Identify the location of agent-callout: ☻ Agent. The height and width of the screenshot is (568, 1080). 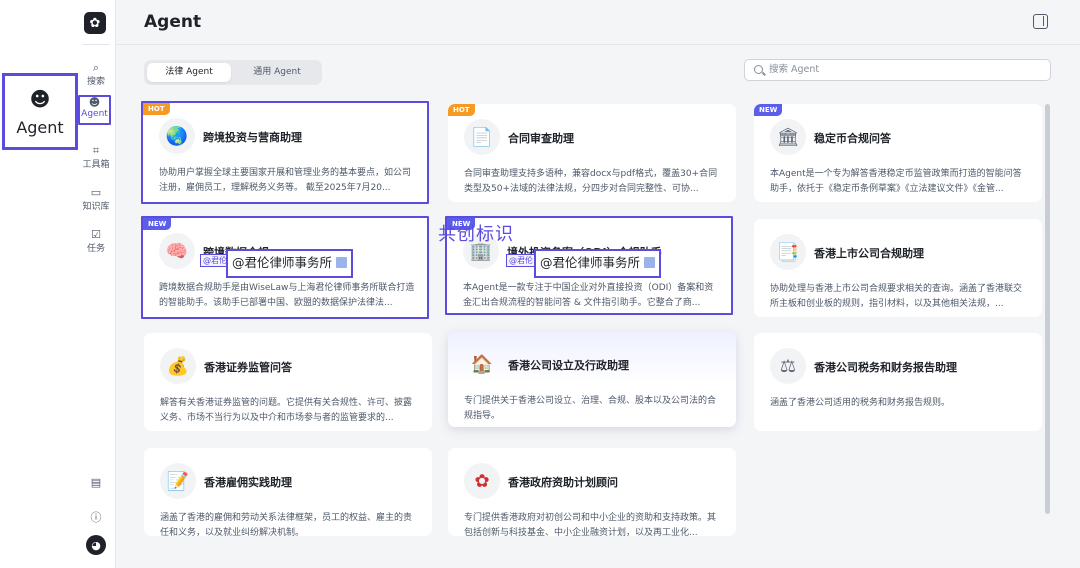
(40, 111).